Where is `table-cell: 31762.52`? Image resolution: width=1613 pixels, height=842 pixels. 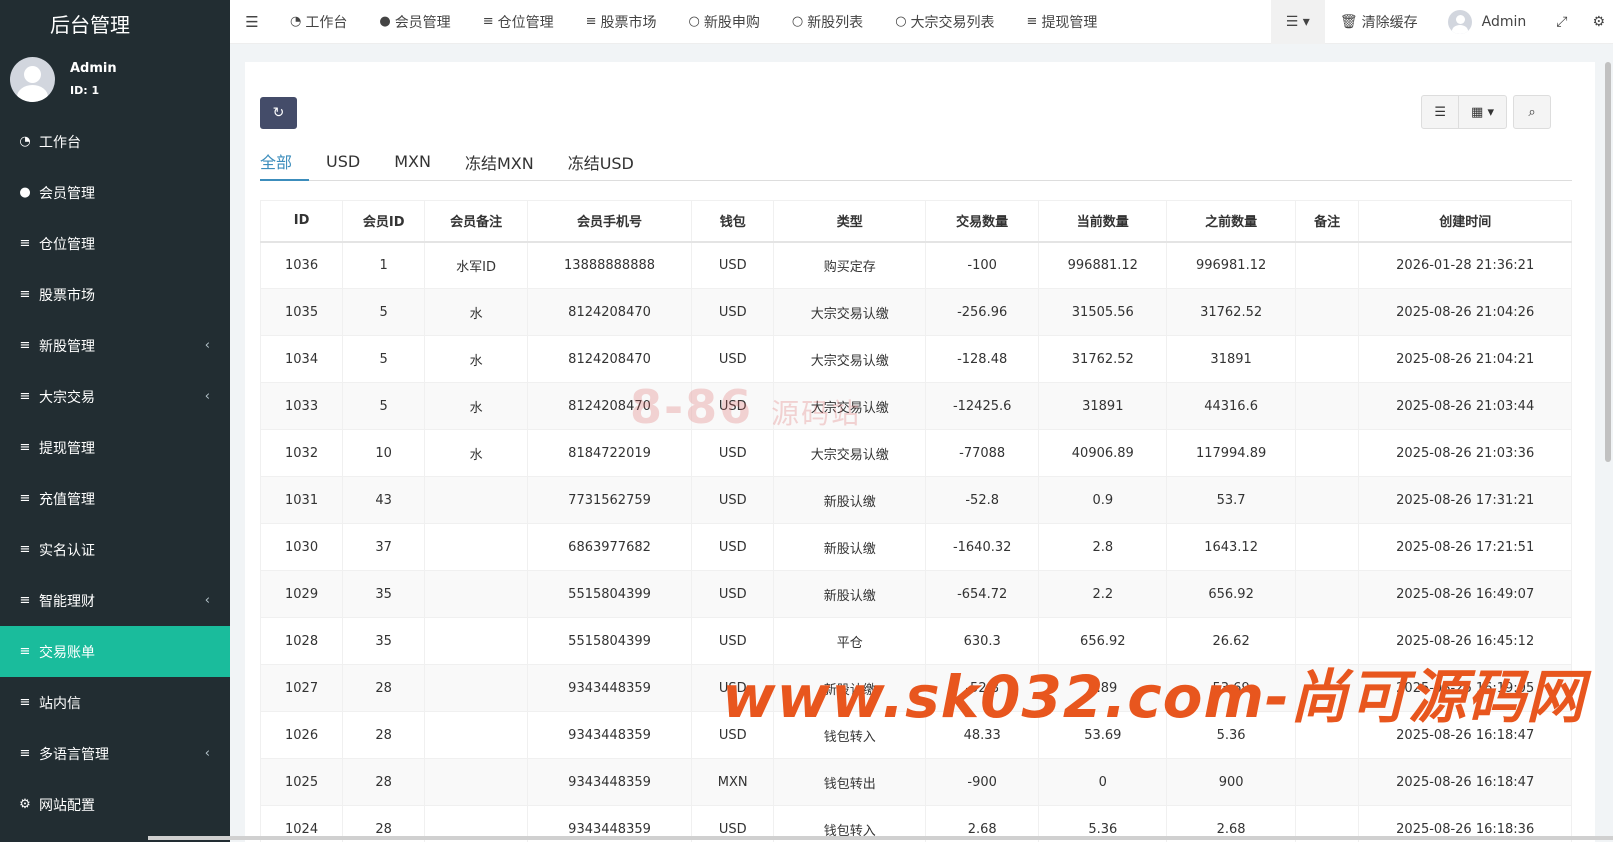
table-cell: 31762.52 is located at coordinates (1103, 359).